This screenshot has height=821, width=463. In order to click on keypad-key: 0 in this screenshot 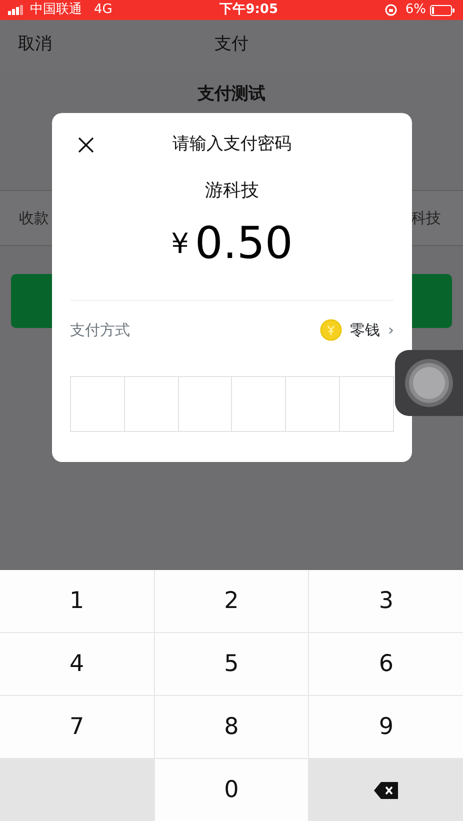, I will do `click(231, 790)`.